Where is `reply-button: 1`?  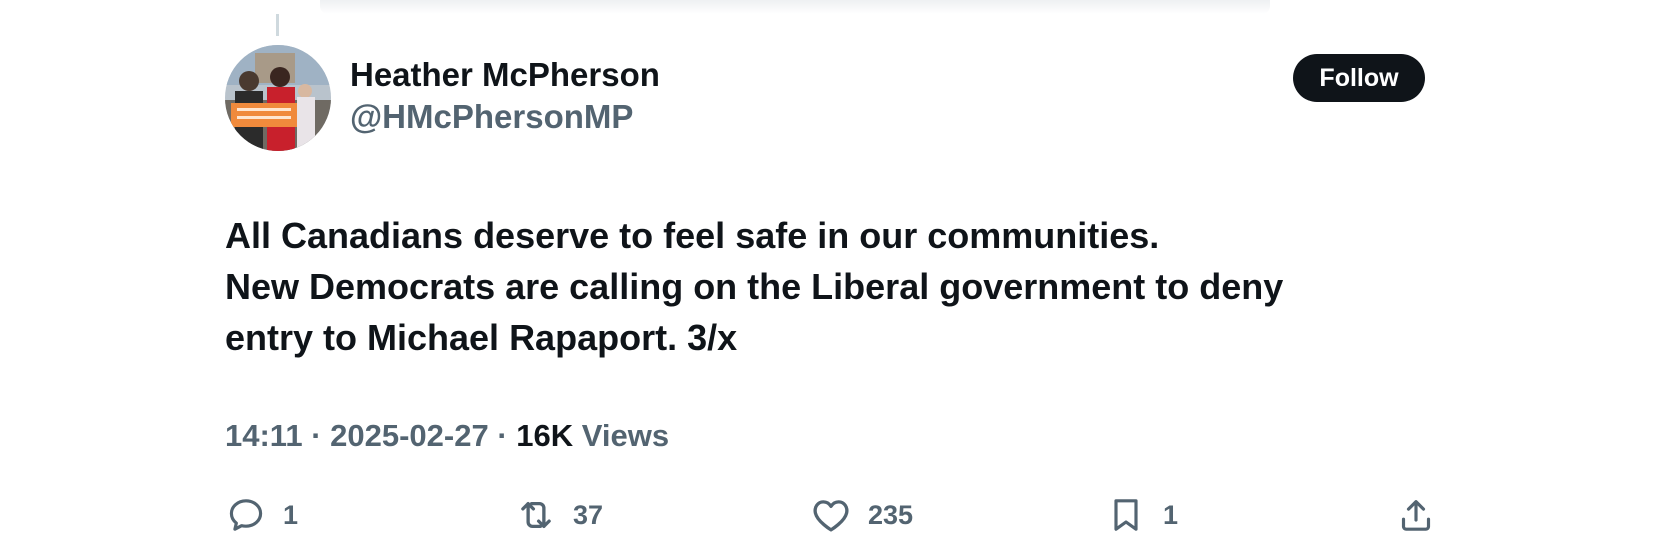
reply-button: 1 is located at coordinates (261, 515).